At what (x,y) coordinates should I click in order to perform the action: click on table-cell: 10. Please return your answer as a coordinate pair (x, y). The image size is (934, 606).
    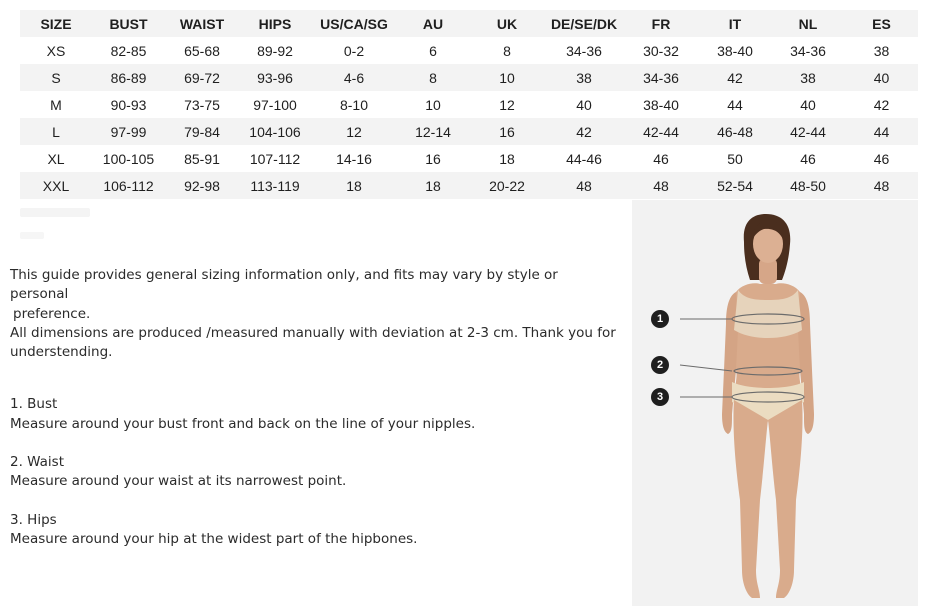
    Looking at the image, I should click on (433, 104).